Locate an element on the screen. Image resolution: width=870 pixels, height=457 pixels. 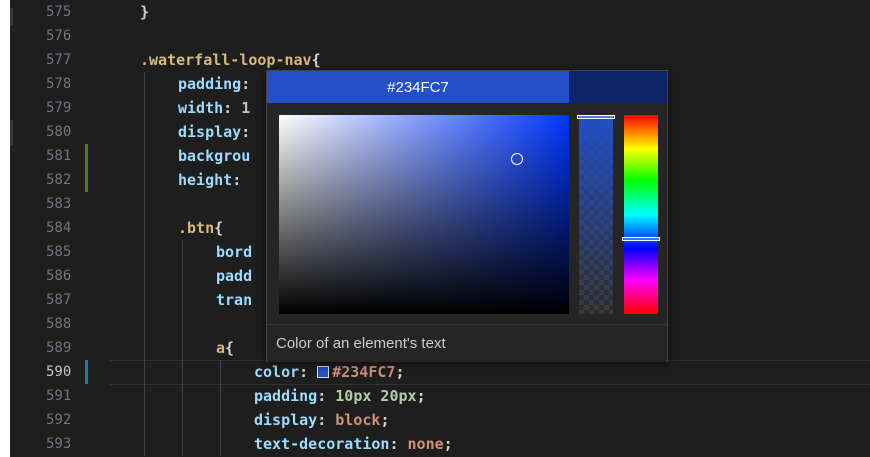
opacity-strip is located at coordinates (596, 214).